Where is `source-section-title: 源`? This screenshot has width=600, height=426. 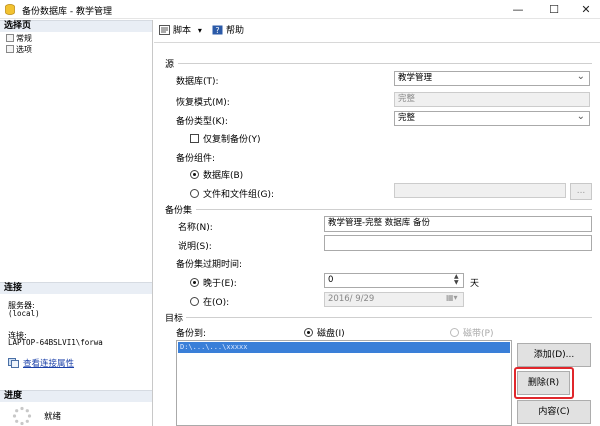 source-section-title: 源 is located at coordinates (170, 65).